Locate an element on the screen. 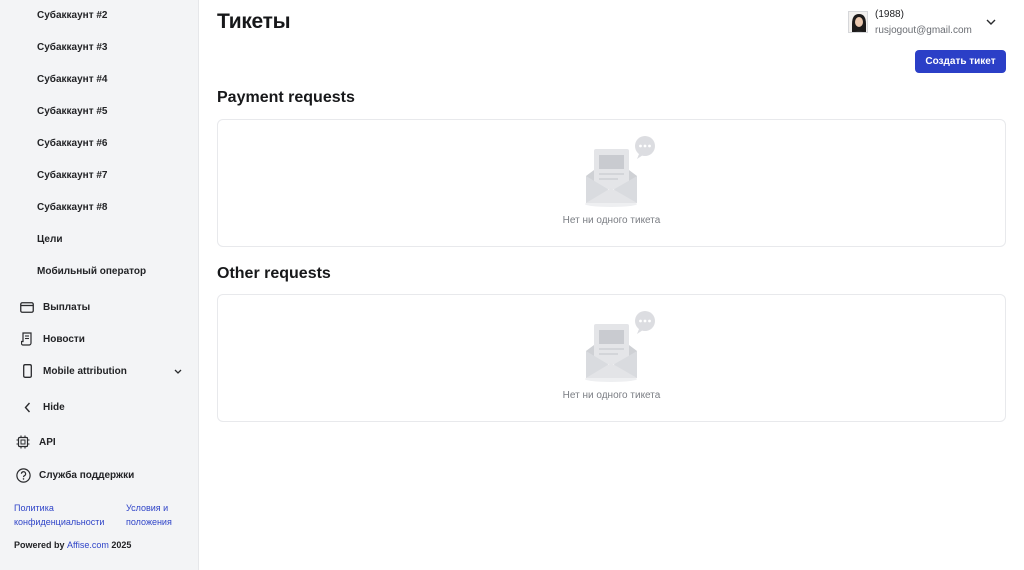  sidebar-item-mobile-attribution: Mobile attribution is located at coordinates (103, 371).